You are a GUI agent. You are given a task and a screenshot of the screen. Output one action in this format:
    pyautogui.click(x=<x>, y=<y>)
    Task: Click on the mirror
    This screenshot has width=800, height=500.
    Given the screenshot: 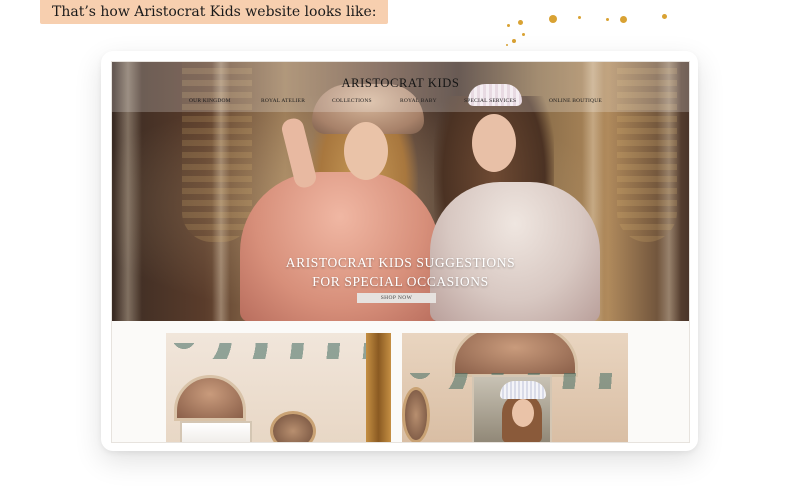 What is the action you would take?
    pyautogui.click(x=416, y=414)
    